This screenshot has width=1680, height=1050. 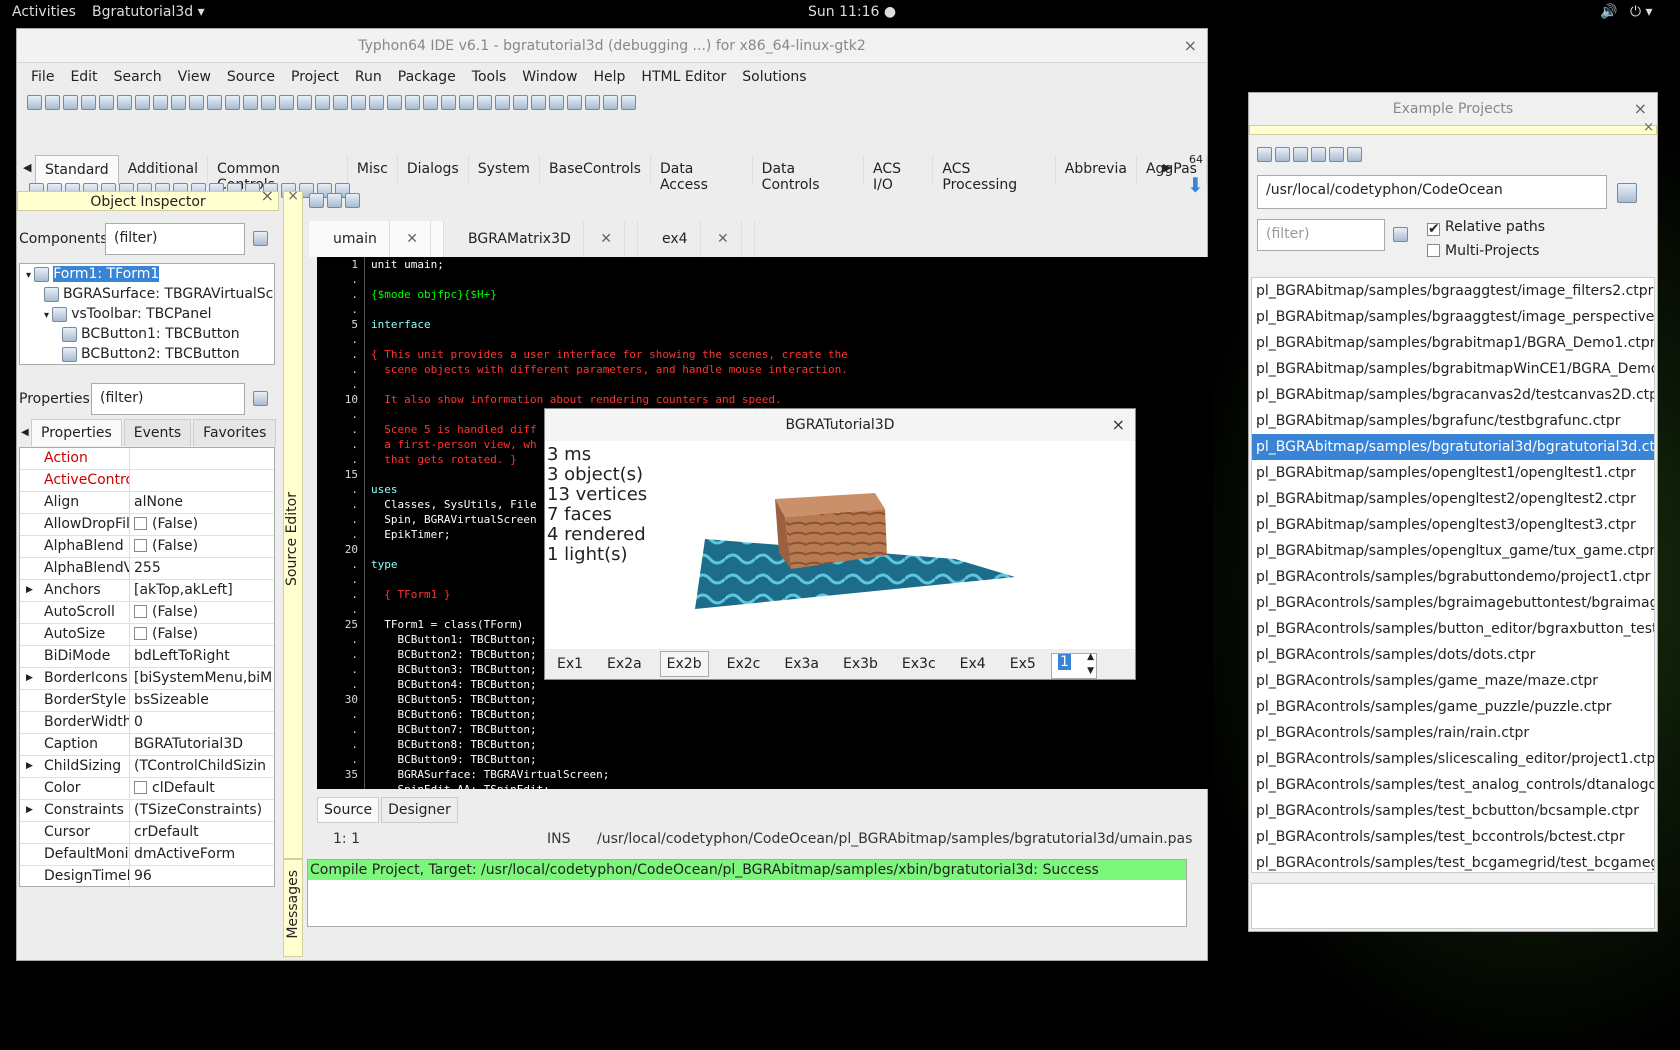 What do you see at coordinates (168, 399) in the screenshot?
I see `properties-filter-input: (filter)` at bounding box center [168, 399].